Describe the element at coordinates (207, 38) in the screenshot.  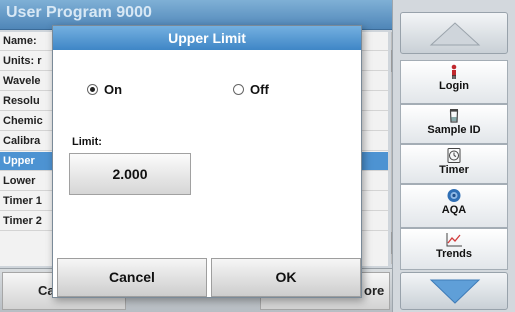
I see `dialog-title: Upper Limit` at that location.